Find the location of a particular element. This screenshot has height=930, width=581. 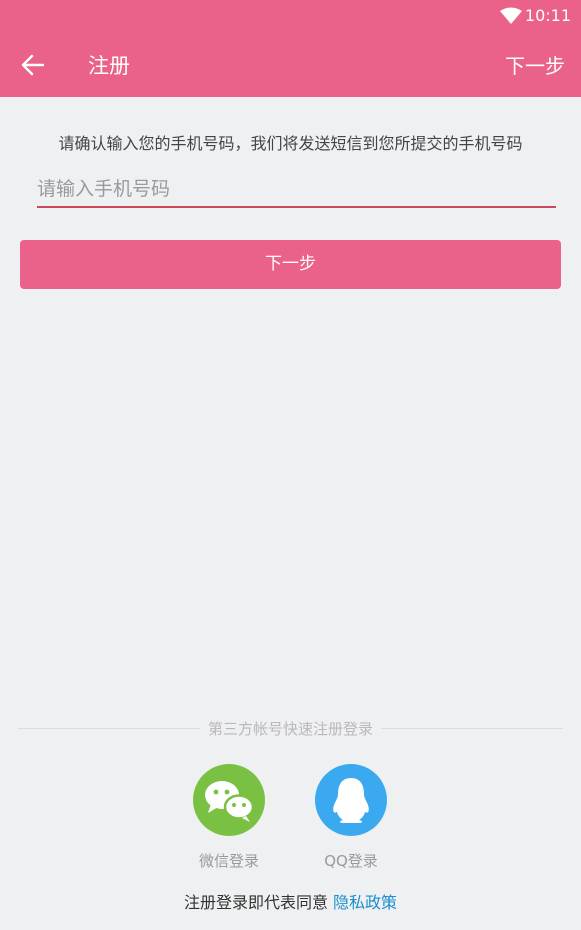

qq-login-label: QQ登录 is located at coordinates (351, 861).